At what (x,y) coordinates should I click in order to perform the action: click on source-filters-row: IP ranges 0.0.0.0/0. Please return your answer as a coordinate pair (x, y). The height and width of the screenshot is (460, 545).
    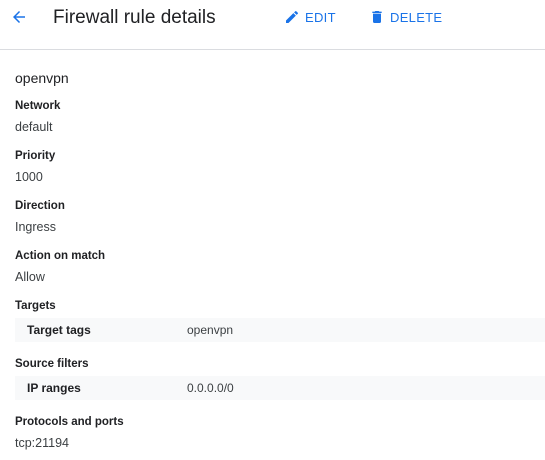
    Looking at the image, I should click on (280, 388).